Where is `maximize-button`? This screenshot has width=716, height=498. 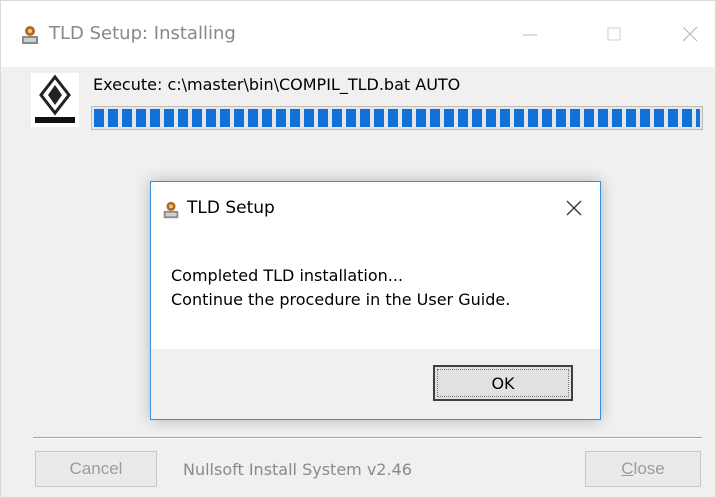 maximize-button is located at coordinates (614, 34).